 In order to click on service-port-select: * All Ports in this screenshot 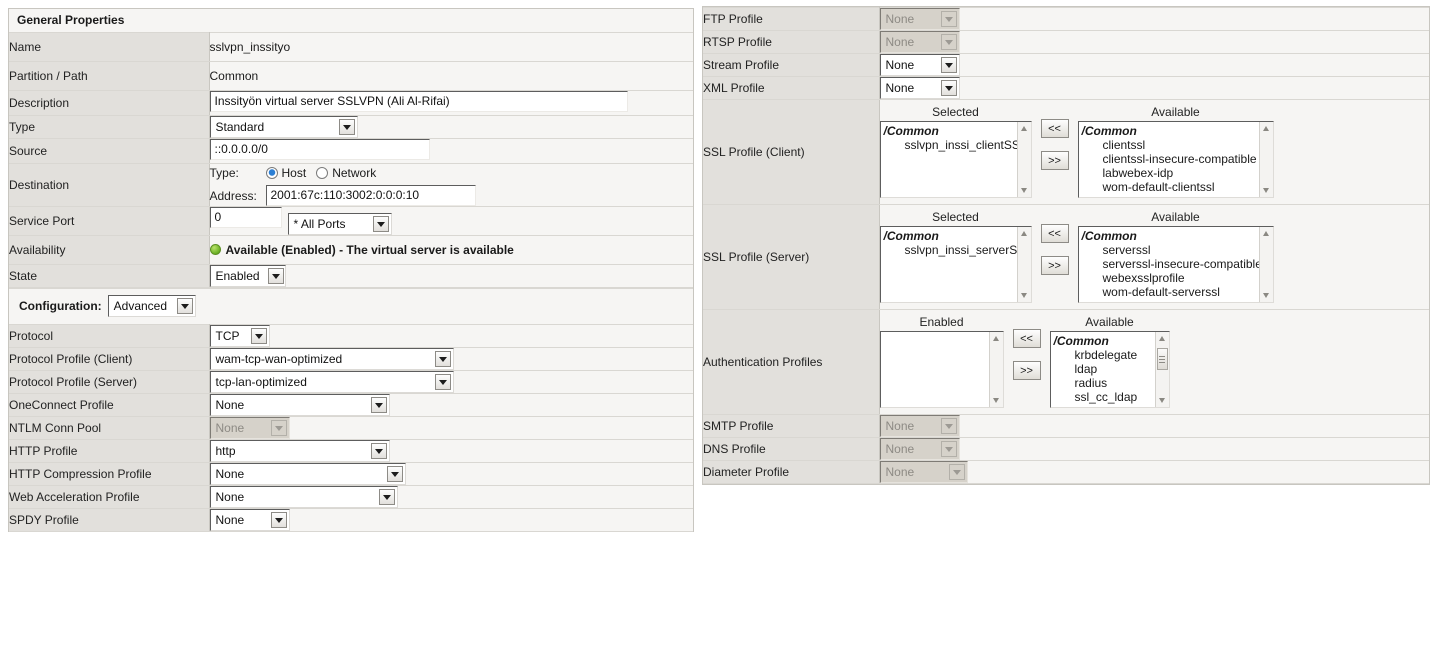, I will do `click(339, 224)`.